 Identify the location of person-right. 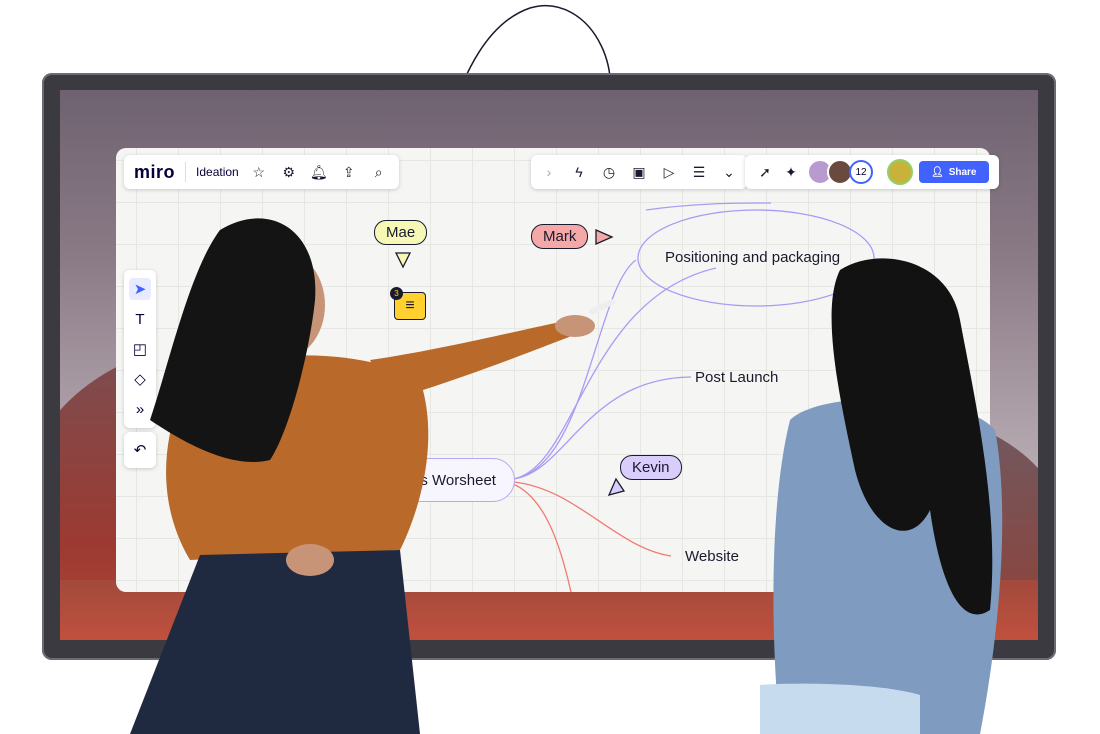
(881, 496).